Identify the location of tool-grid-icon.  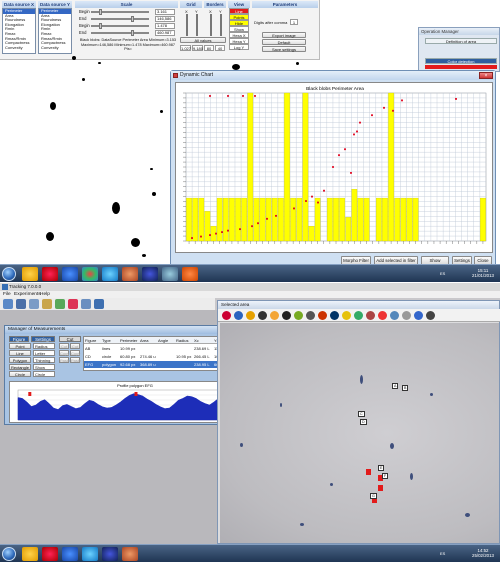
(394, 315).